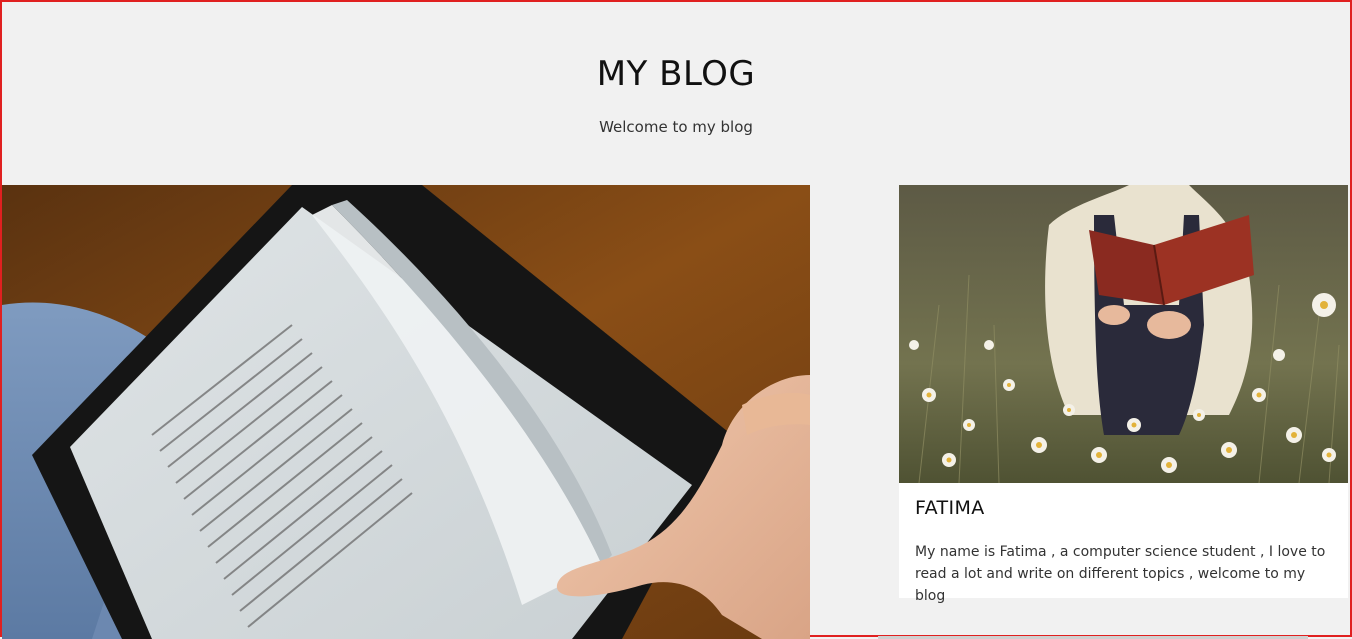 The height and width of the screenshot is (639, 1352). I want to click on page-title: MY BLOG, so click(676, 74).